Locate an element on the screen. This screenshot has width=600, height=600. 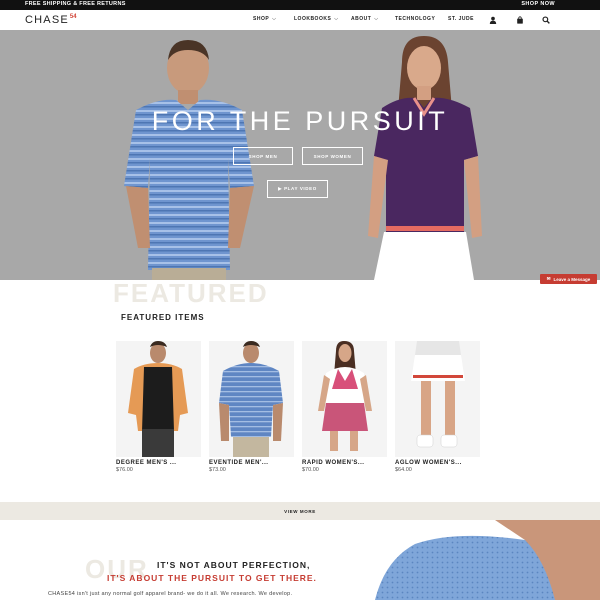
product-card: DEGREE MEN'S ... $76.00 is located at coordinates (158, 407).